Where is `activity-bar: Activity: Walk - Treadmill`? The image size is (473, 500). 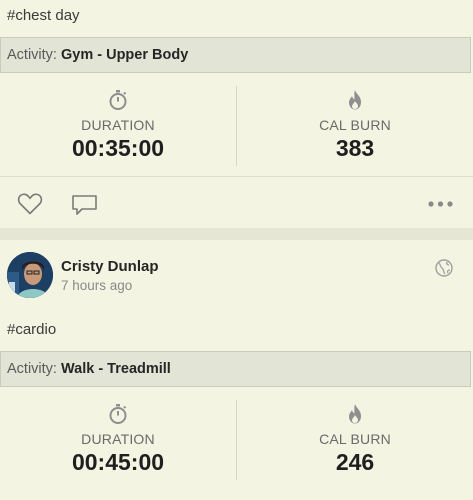
activity-bar: Activity: Walk - Treadmill is located at coordinates (235, 369).